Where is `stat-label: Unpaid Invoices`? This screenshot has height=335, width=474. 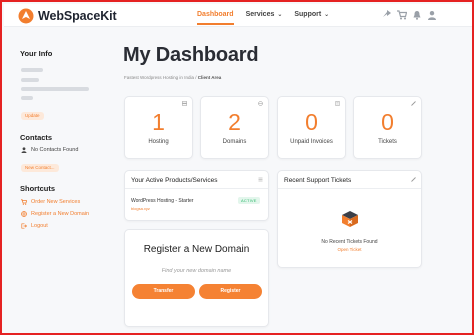
stat-label: Unpaid Invoices is located at coordinates (311, 142).